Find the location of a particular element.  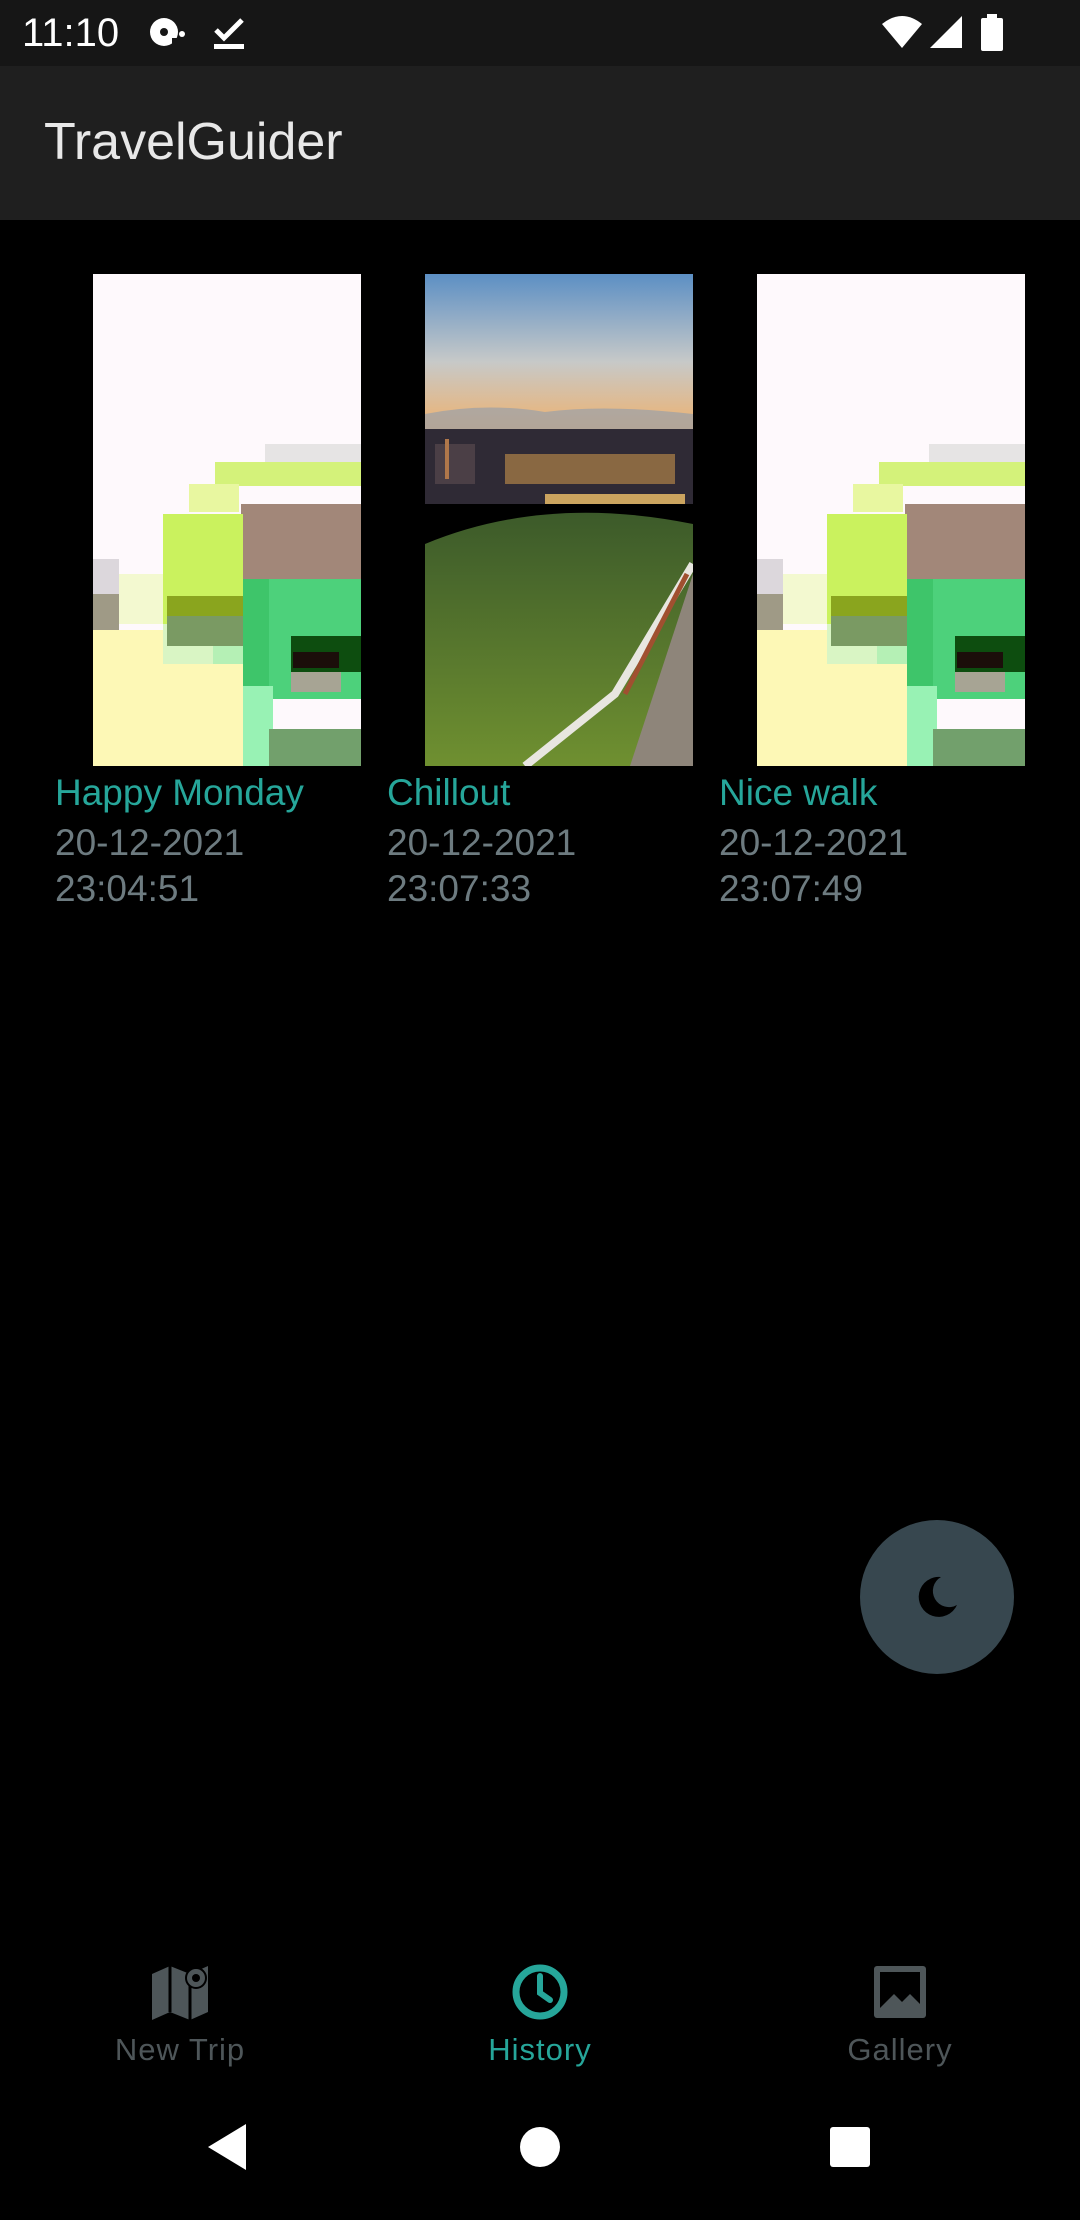

download-done-icon is located at coordinates (229, 33).